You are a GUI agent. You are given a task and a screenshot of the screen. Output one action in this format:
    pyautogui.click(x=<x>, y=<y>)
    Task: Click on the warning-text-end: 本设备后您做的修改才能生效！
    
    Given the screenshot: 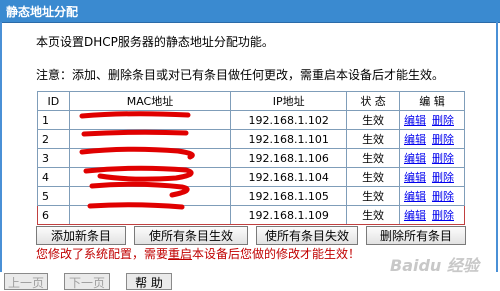 What is the action you would take?
    pyautogui.click(x=276, y=254)
    